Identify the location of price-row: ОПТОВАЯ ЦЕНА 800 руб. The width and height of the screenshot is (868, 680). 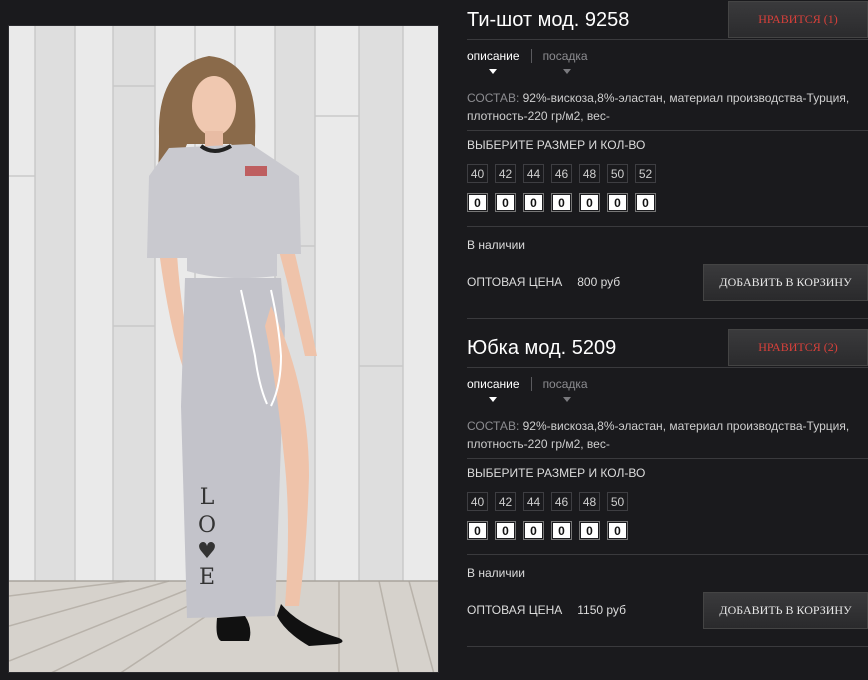
(543, 282).